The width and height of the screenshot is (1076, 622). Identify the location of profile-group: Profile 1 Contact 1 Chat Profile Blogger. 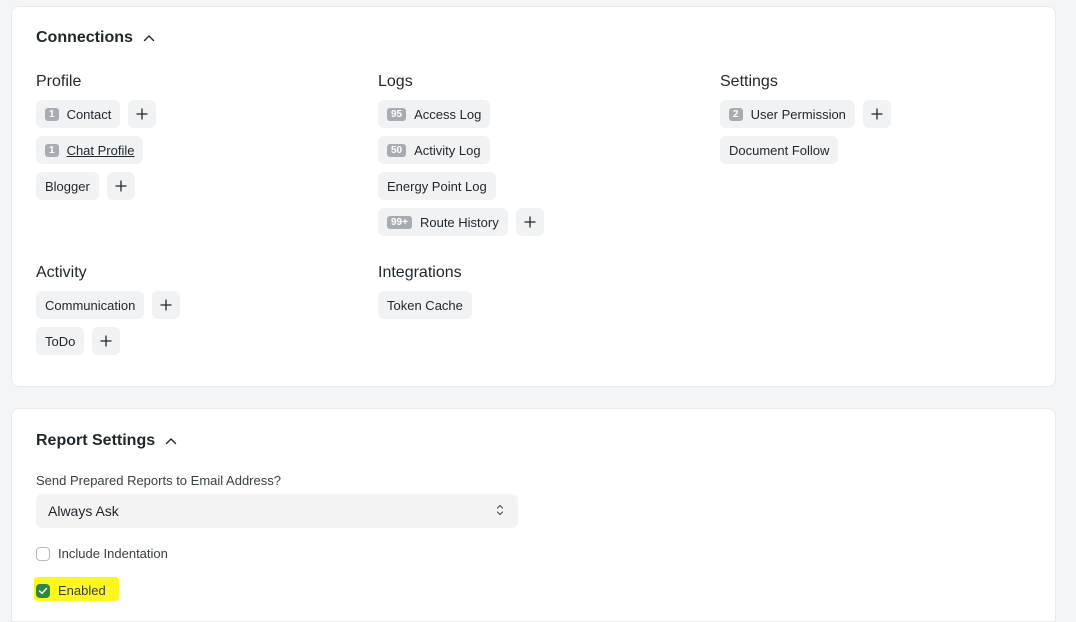
(196, 140).